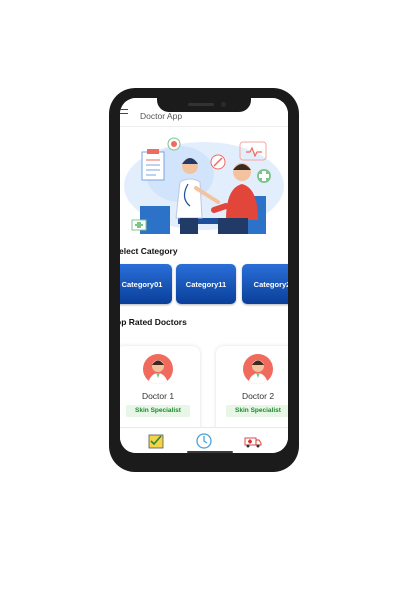  Describe the element at coordinates (223, 104) in the screenshot. I see `camera-icon` at that location.